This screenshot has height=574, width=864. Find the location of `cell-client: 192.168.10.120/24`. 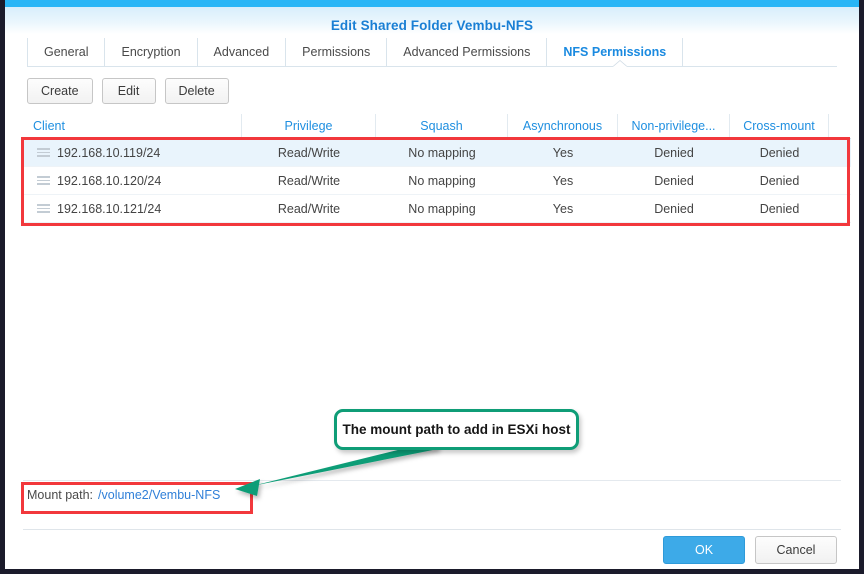

cell-client: 192.168.10.120/24 is located at coordinates (132, 180).